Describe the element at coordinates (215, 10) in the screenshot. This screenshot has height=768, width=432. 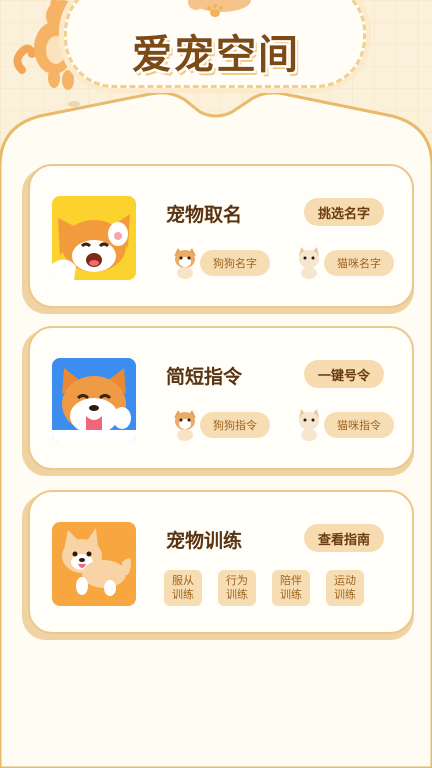
I see `paw-icon` at that location.